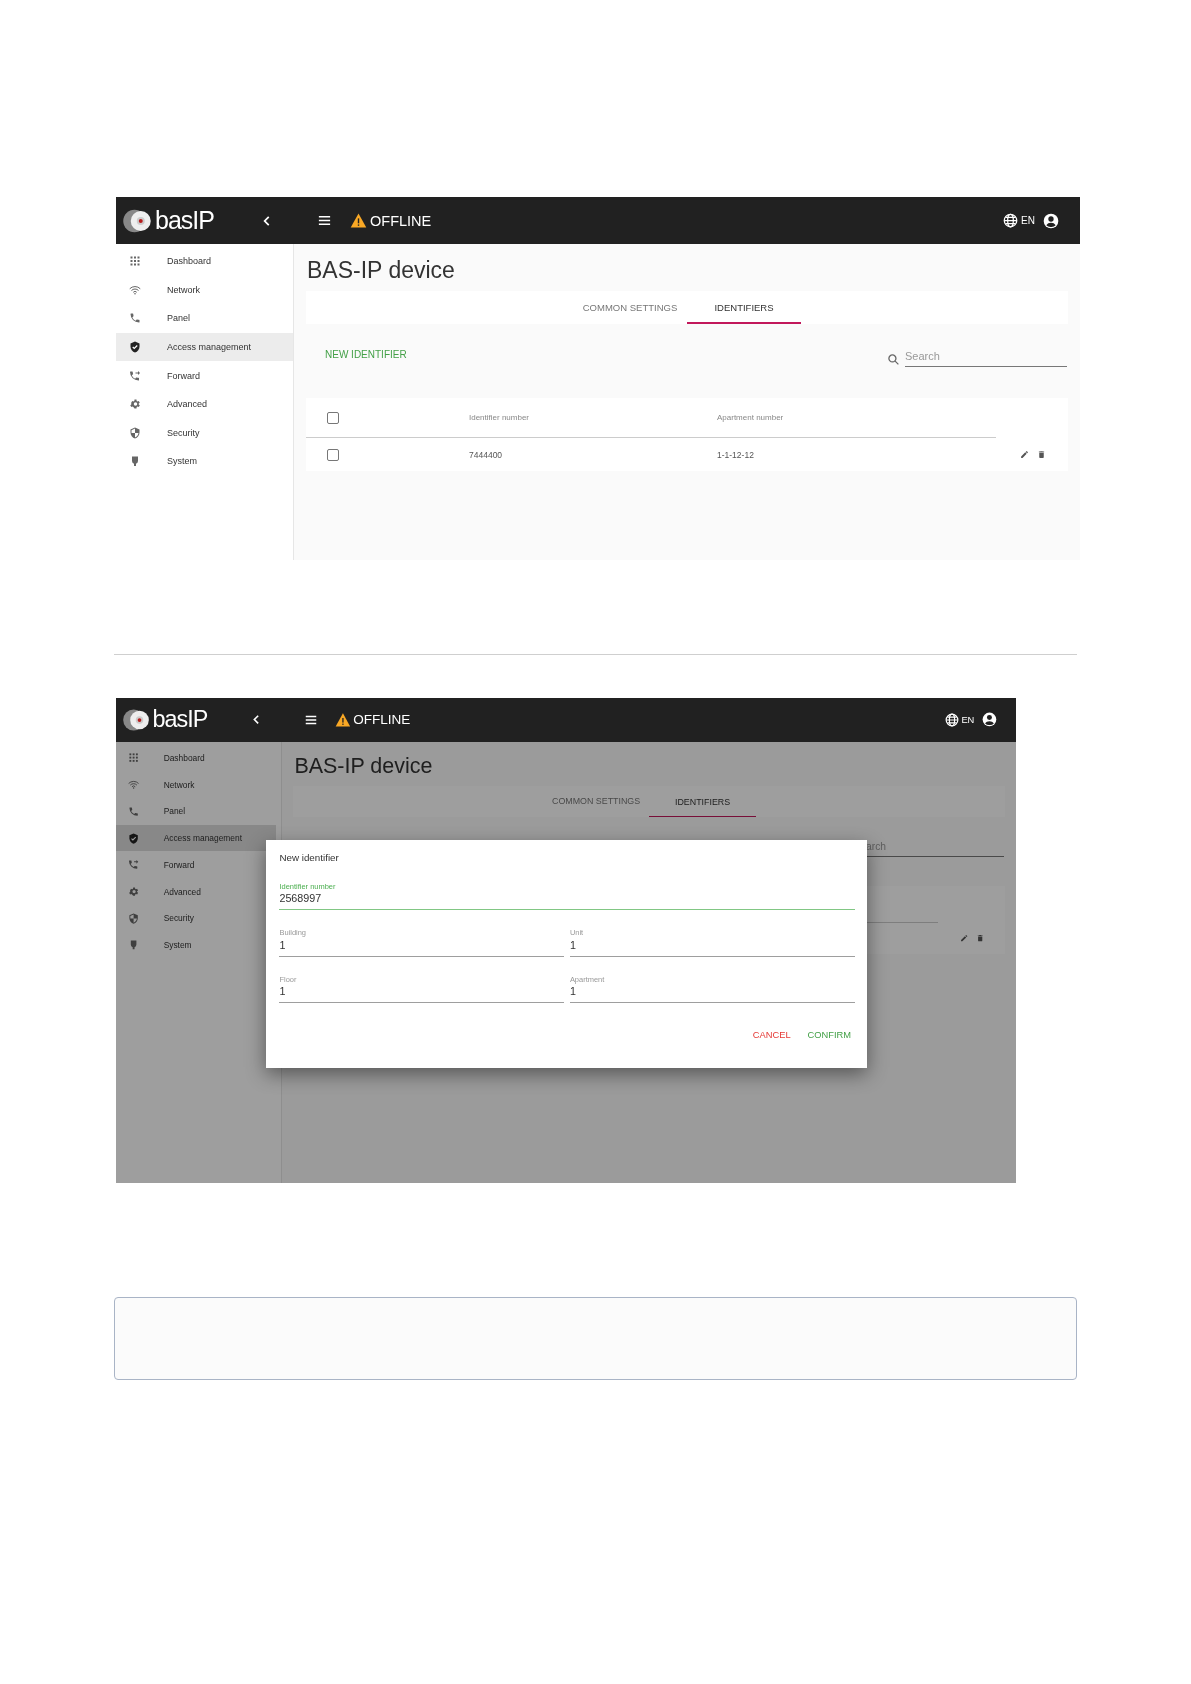 The height and width of the screenshot is (1684, 1191). I want to click on menu-icon, so click(324, 220).